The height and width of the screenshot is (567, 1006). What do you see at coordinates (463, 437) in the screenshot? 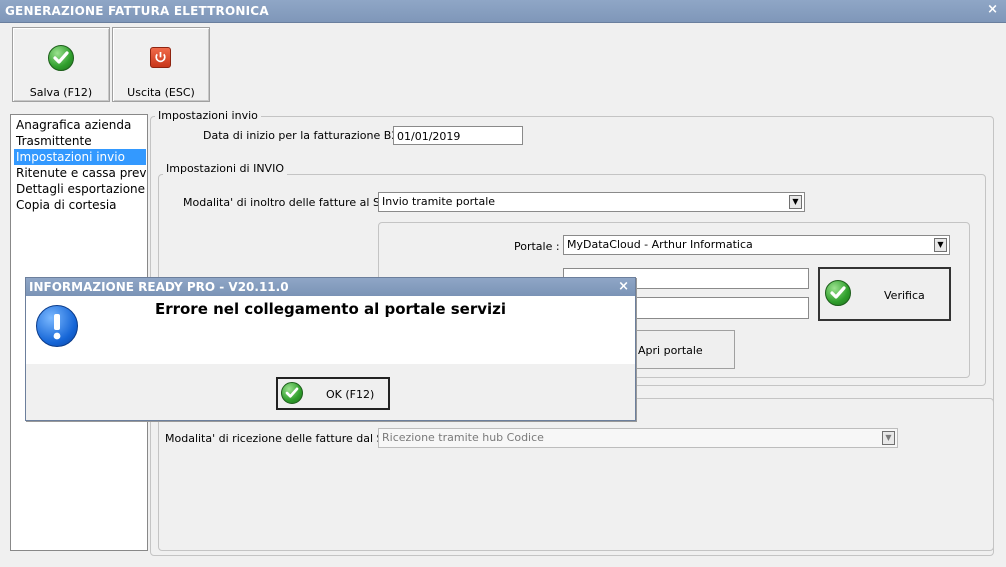
I see `receive-mode-value: Ricezione tramite hub Codice` at bounding box center [463, 437].